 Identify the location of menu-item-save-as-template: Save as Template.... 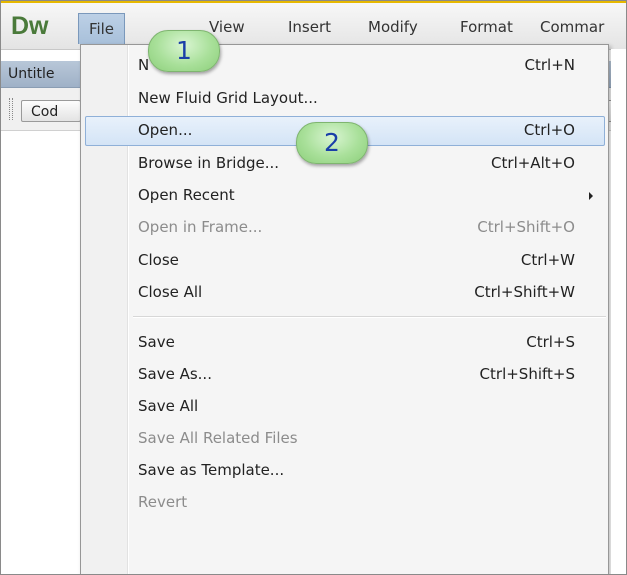
(344, 470).